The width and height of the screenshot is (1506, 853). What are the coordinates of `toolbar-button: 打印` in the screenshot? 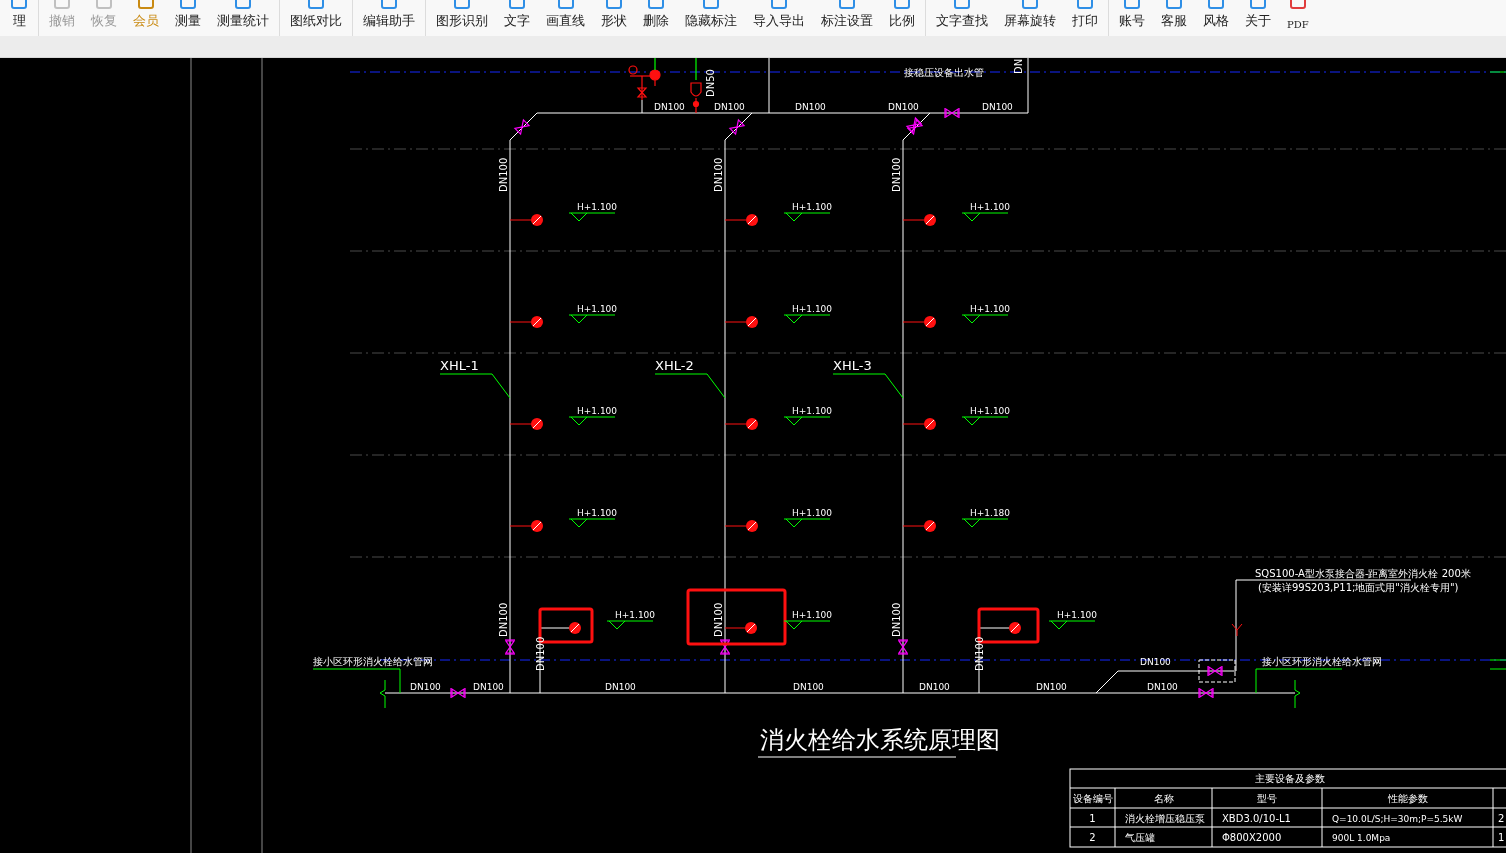 It's located at (1085, 18).